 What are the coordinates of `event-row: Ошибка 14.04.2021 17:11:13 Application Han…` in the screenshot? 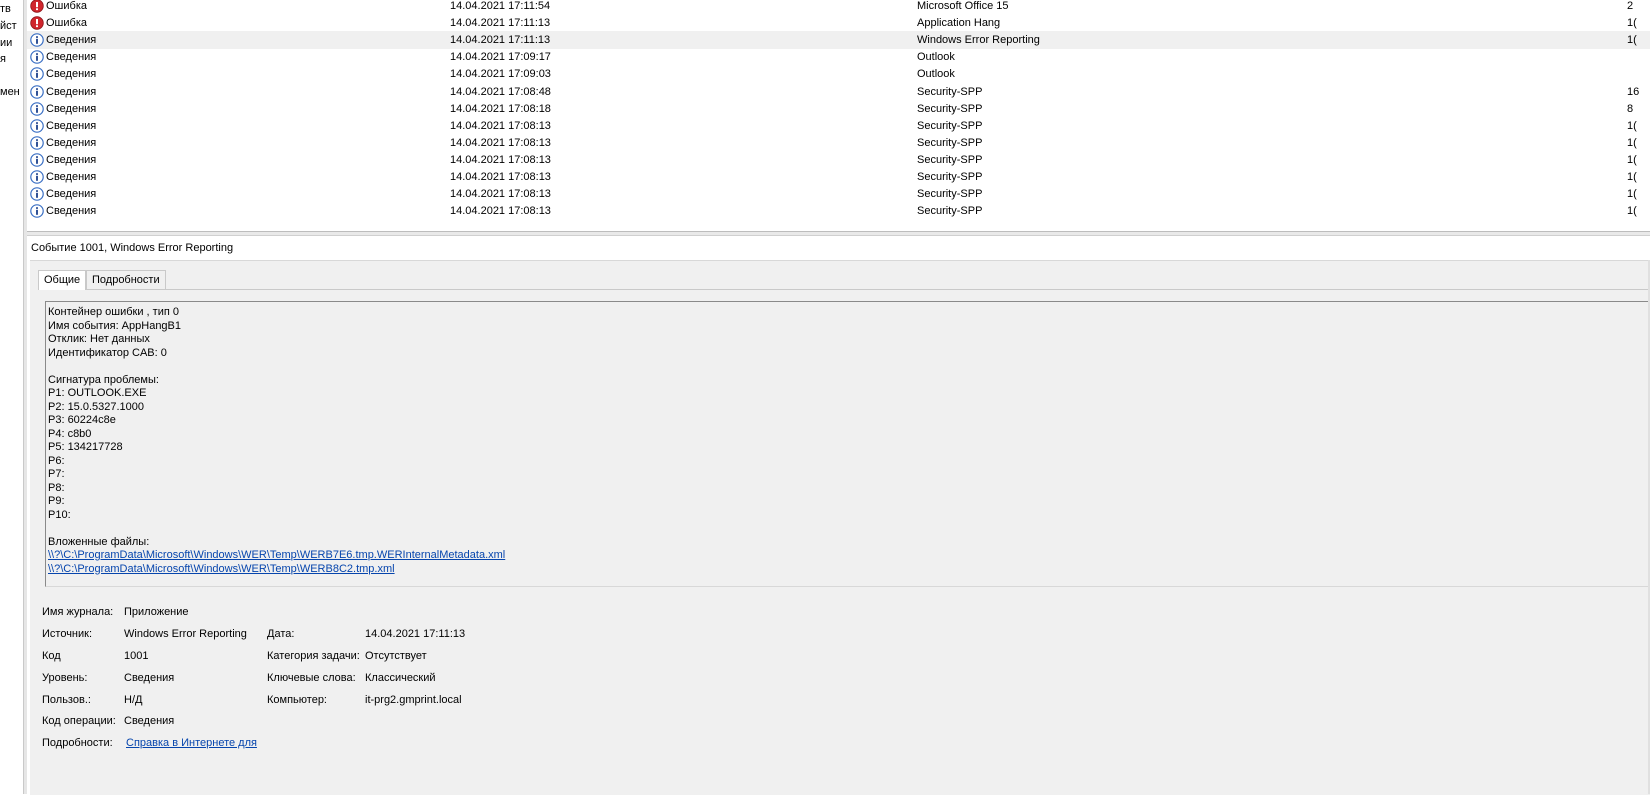 It's located at (838, 23).